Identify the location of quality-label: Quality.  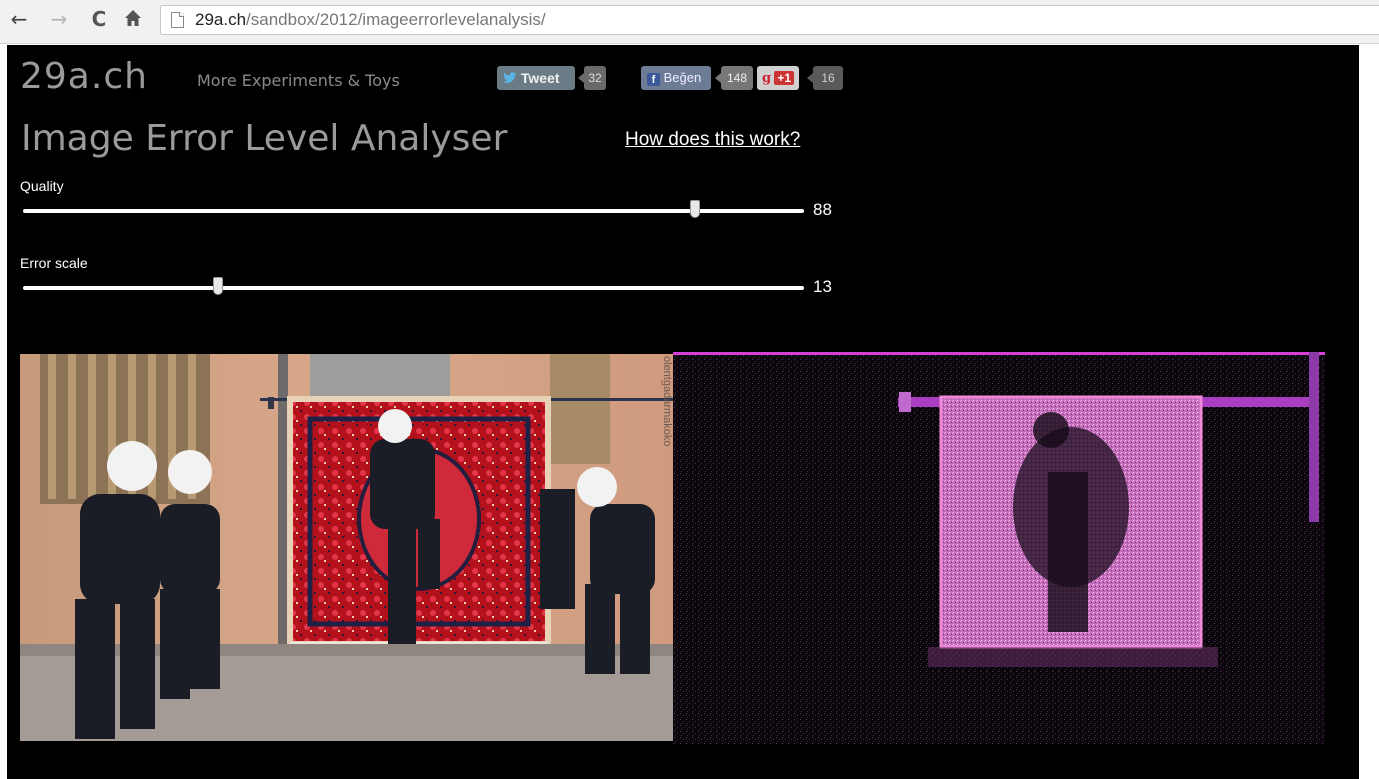
(42, 186).